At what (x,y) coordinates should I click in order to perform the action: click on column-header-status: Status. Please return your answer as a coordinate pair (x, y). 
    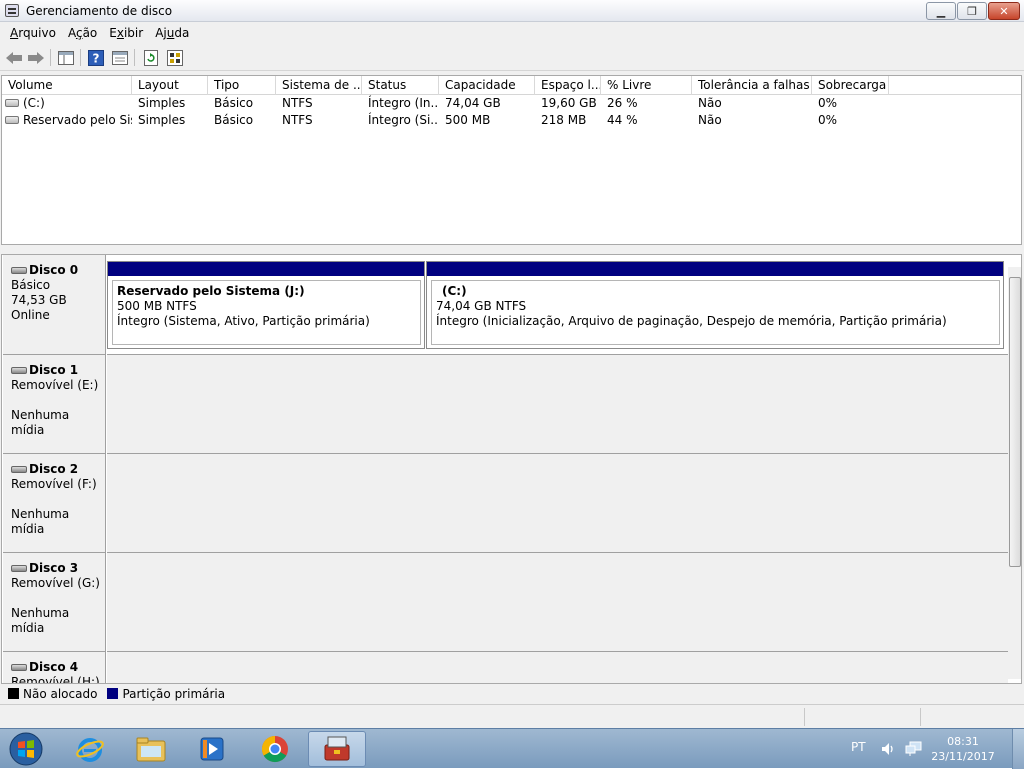
    Looking at the image, I should click on (400, 85).